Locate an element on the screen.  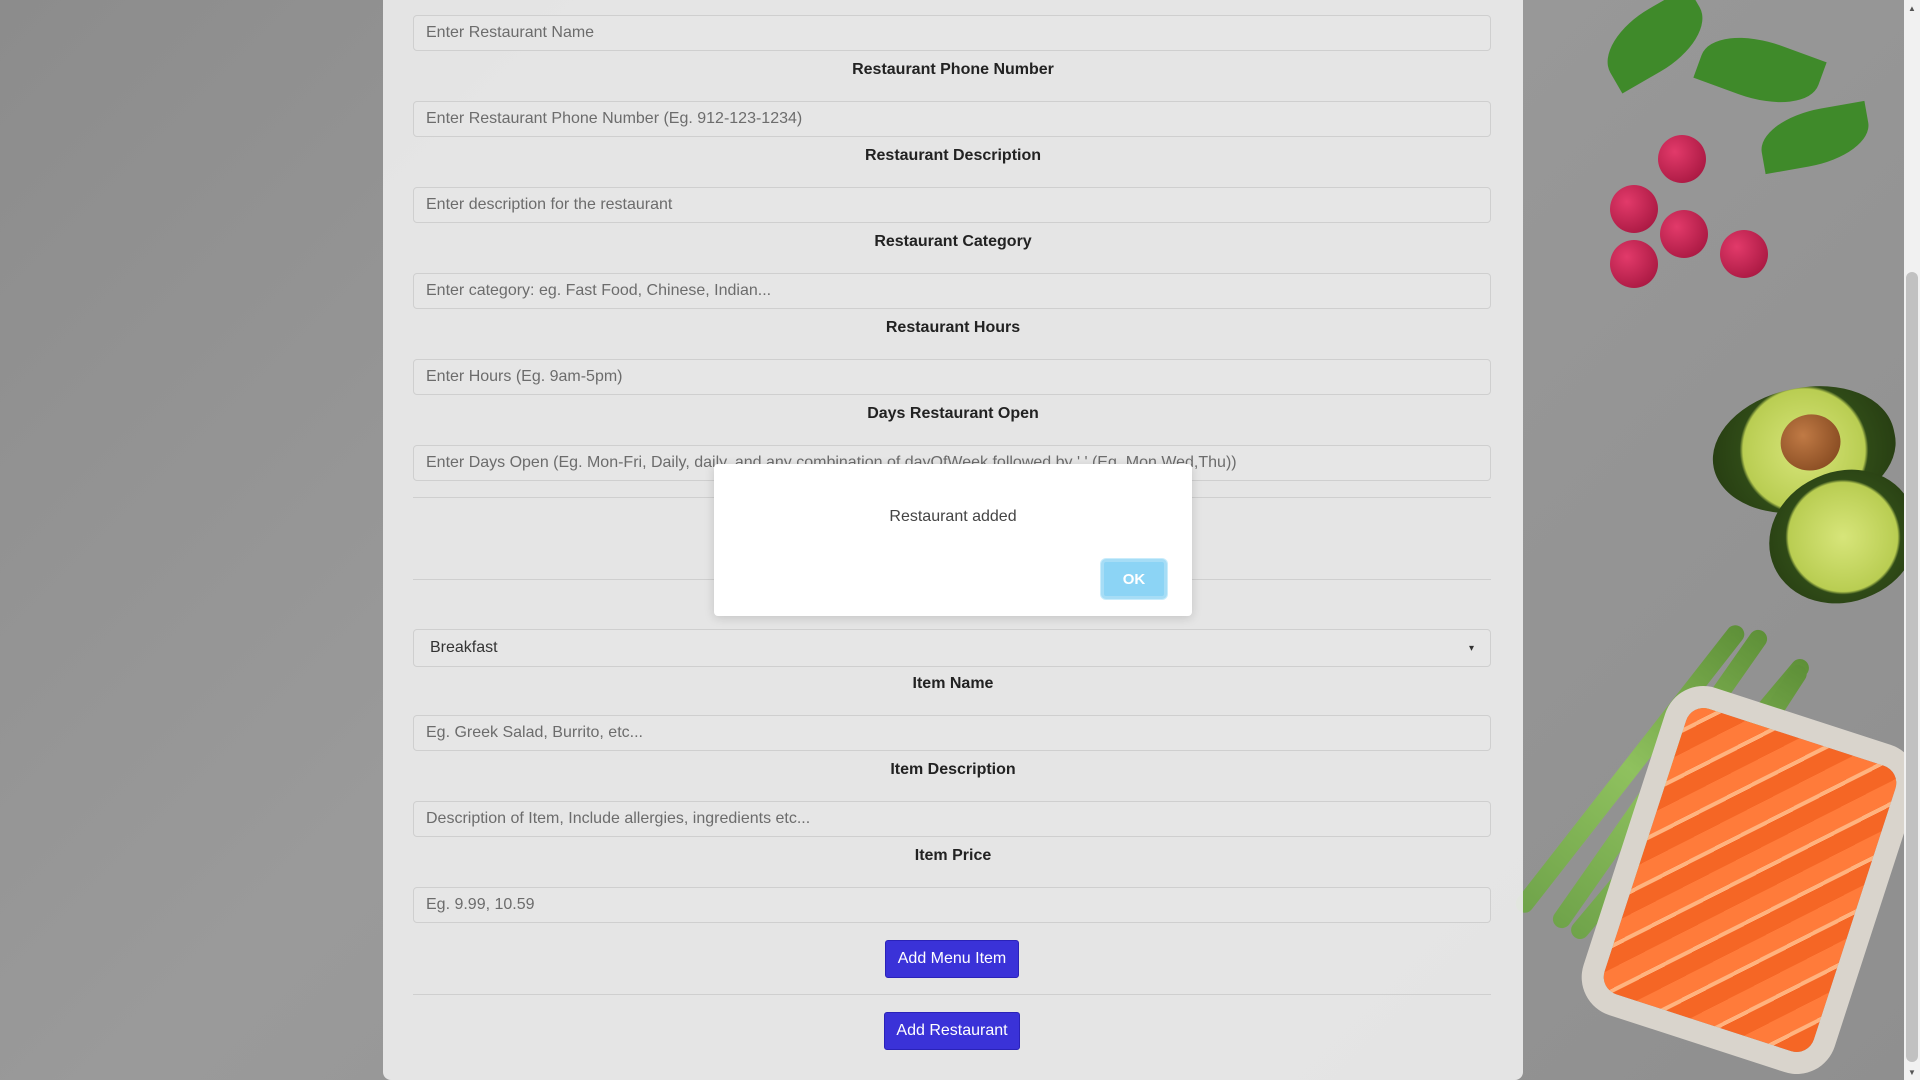
scroll-down-icon: ▼ is located at coordinates (1912, 1072).